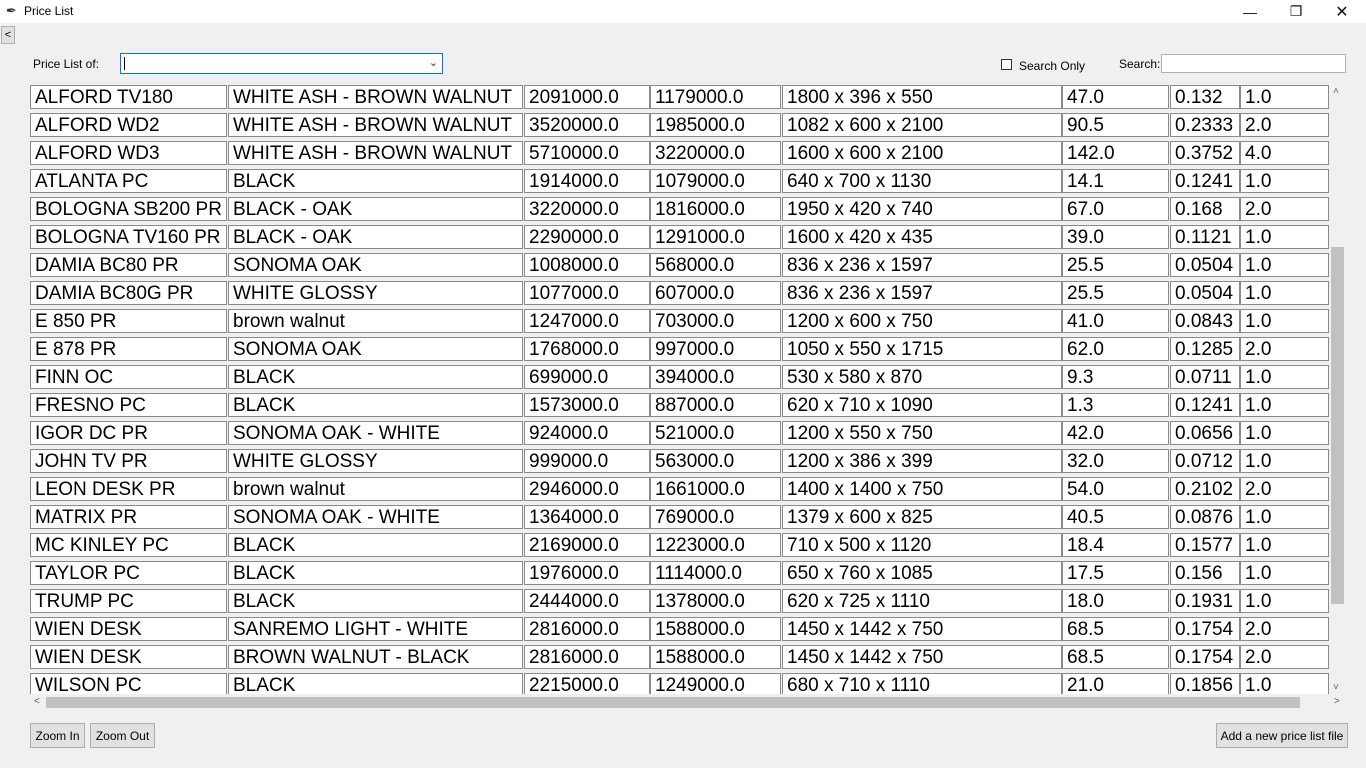 Image resolution: width=1366 pixels, height=768 pixels. What do you see at coordinates (1115, 461) in the screenshot?
I see `cell-weight: 32.0` at bounding box center [1115, 461].